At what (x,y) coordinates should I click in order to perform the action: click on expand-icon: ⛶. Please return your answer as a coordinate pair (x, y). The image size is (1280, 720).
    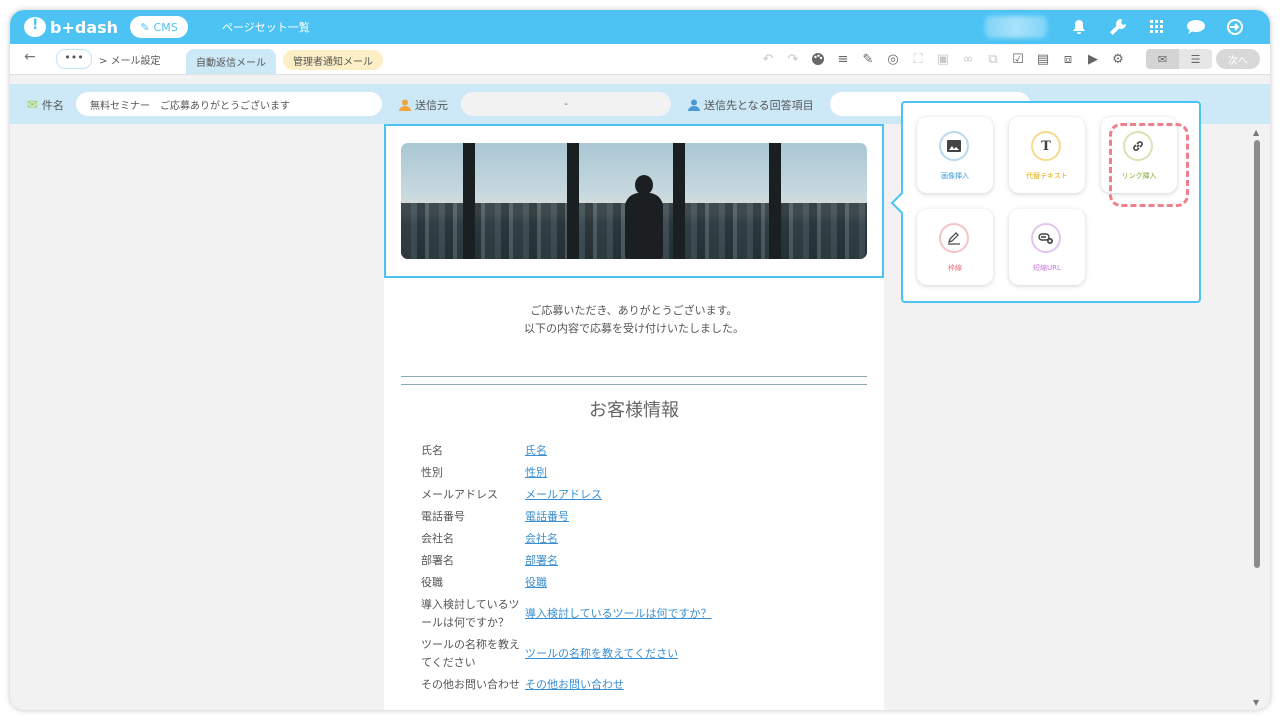
    Looking at the image, I should click on (918, 59).